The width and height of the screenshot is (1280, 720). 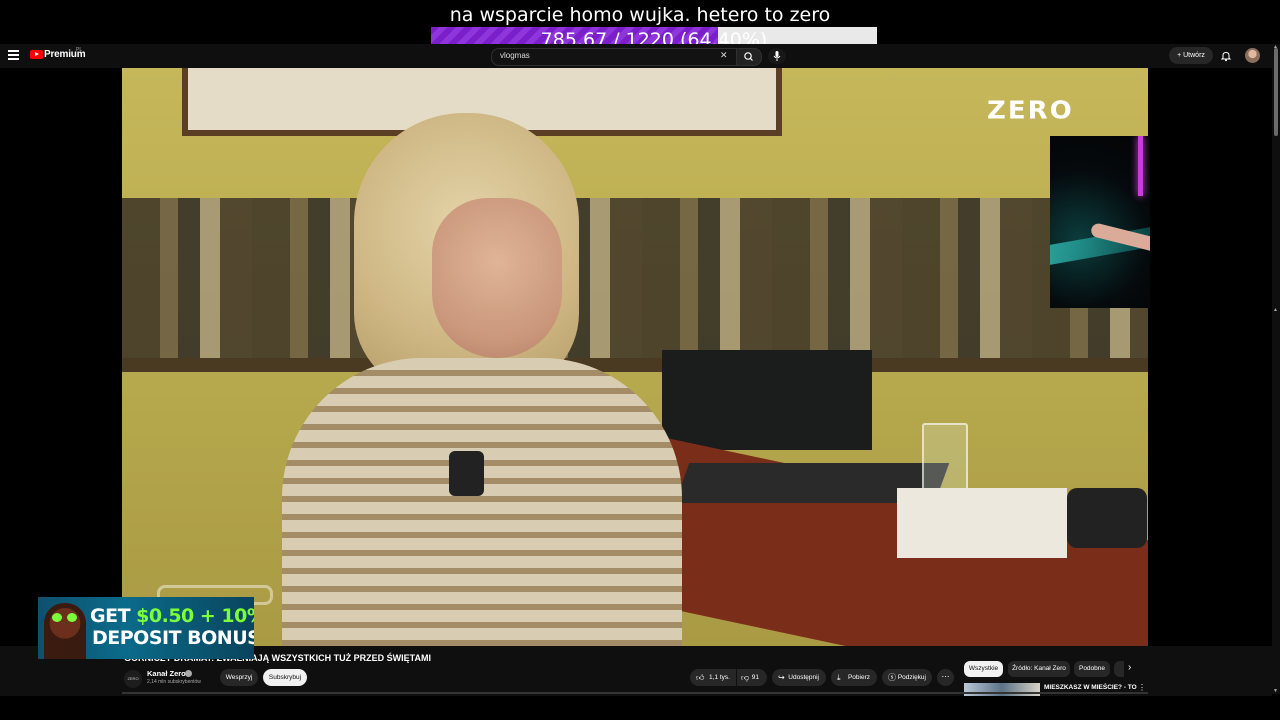 I want to click on like-count: 1,1 tys., so click(x=719, y=677).